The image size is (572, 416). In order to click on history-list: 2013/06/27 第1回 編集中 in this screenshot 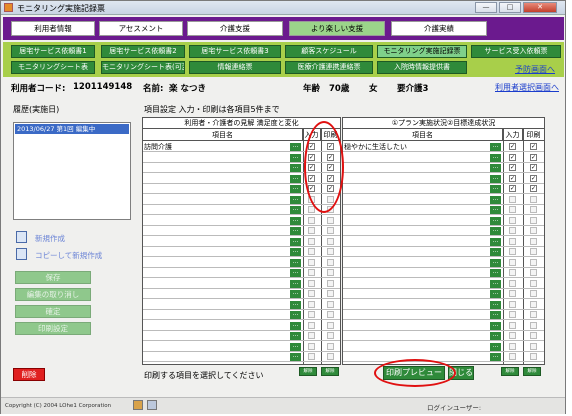, I will do `click(72, 171)`.